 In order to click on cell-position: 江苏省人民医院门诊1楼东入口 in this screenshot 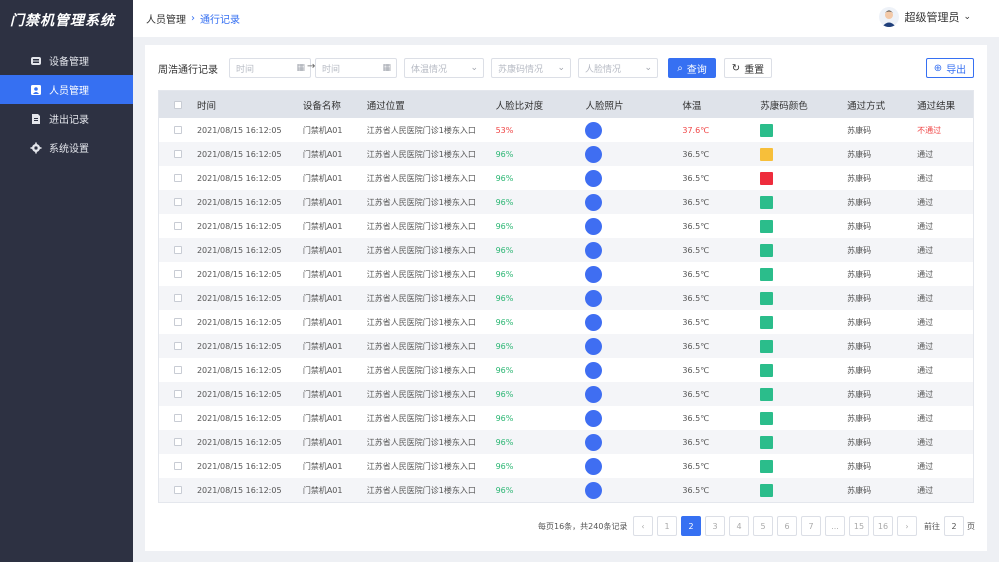, I will do `click(421, 202)`.